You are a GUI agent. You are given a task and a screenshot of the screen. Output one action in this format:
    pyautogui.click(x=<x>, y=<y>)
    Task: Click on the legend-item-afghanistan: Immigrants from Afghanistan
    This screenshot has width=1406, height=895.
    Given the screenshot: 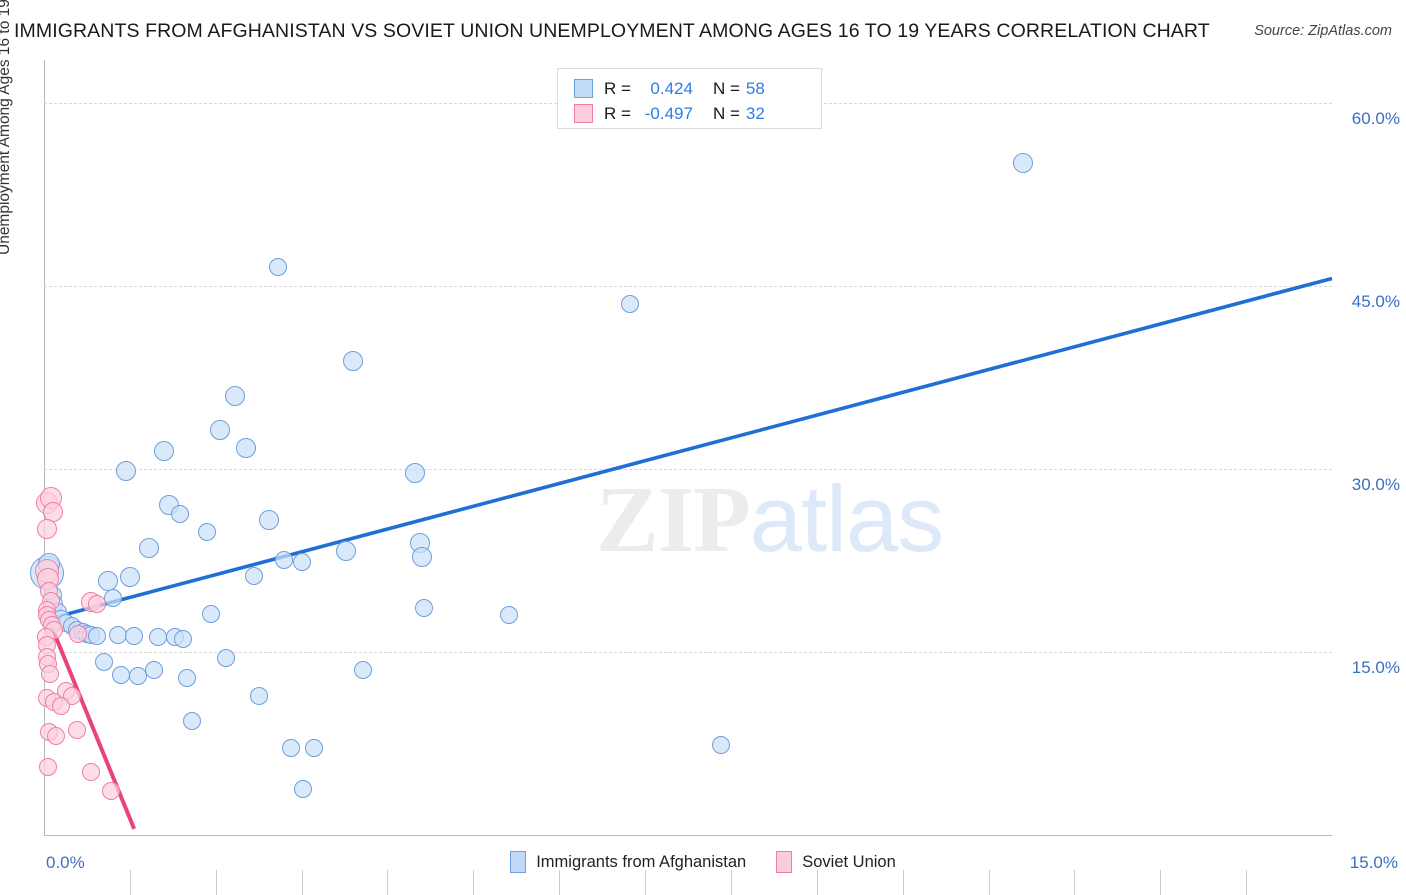 What is the action you would take?
    pyautogui.click(x=628, y=862)
    